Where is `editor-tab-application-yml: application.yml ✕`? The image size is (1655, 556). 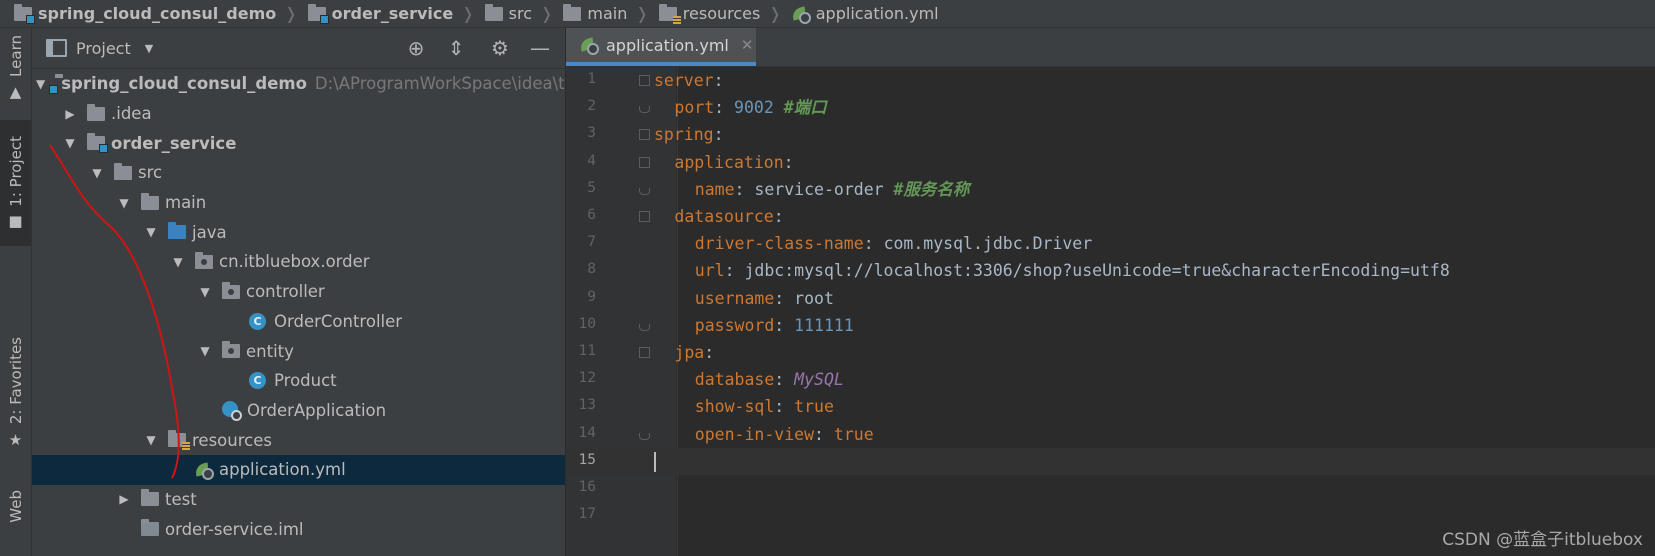 editor-tab-application-yml: application.yml ✕ is located at coordinates (661, 47).